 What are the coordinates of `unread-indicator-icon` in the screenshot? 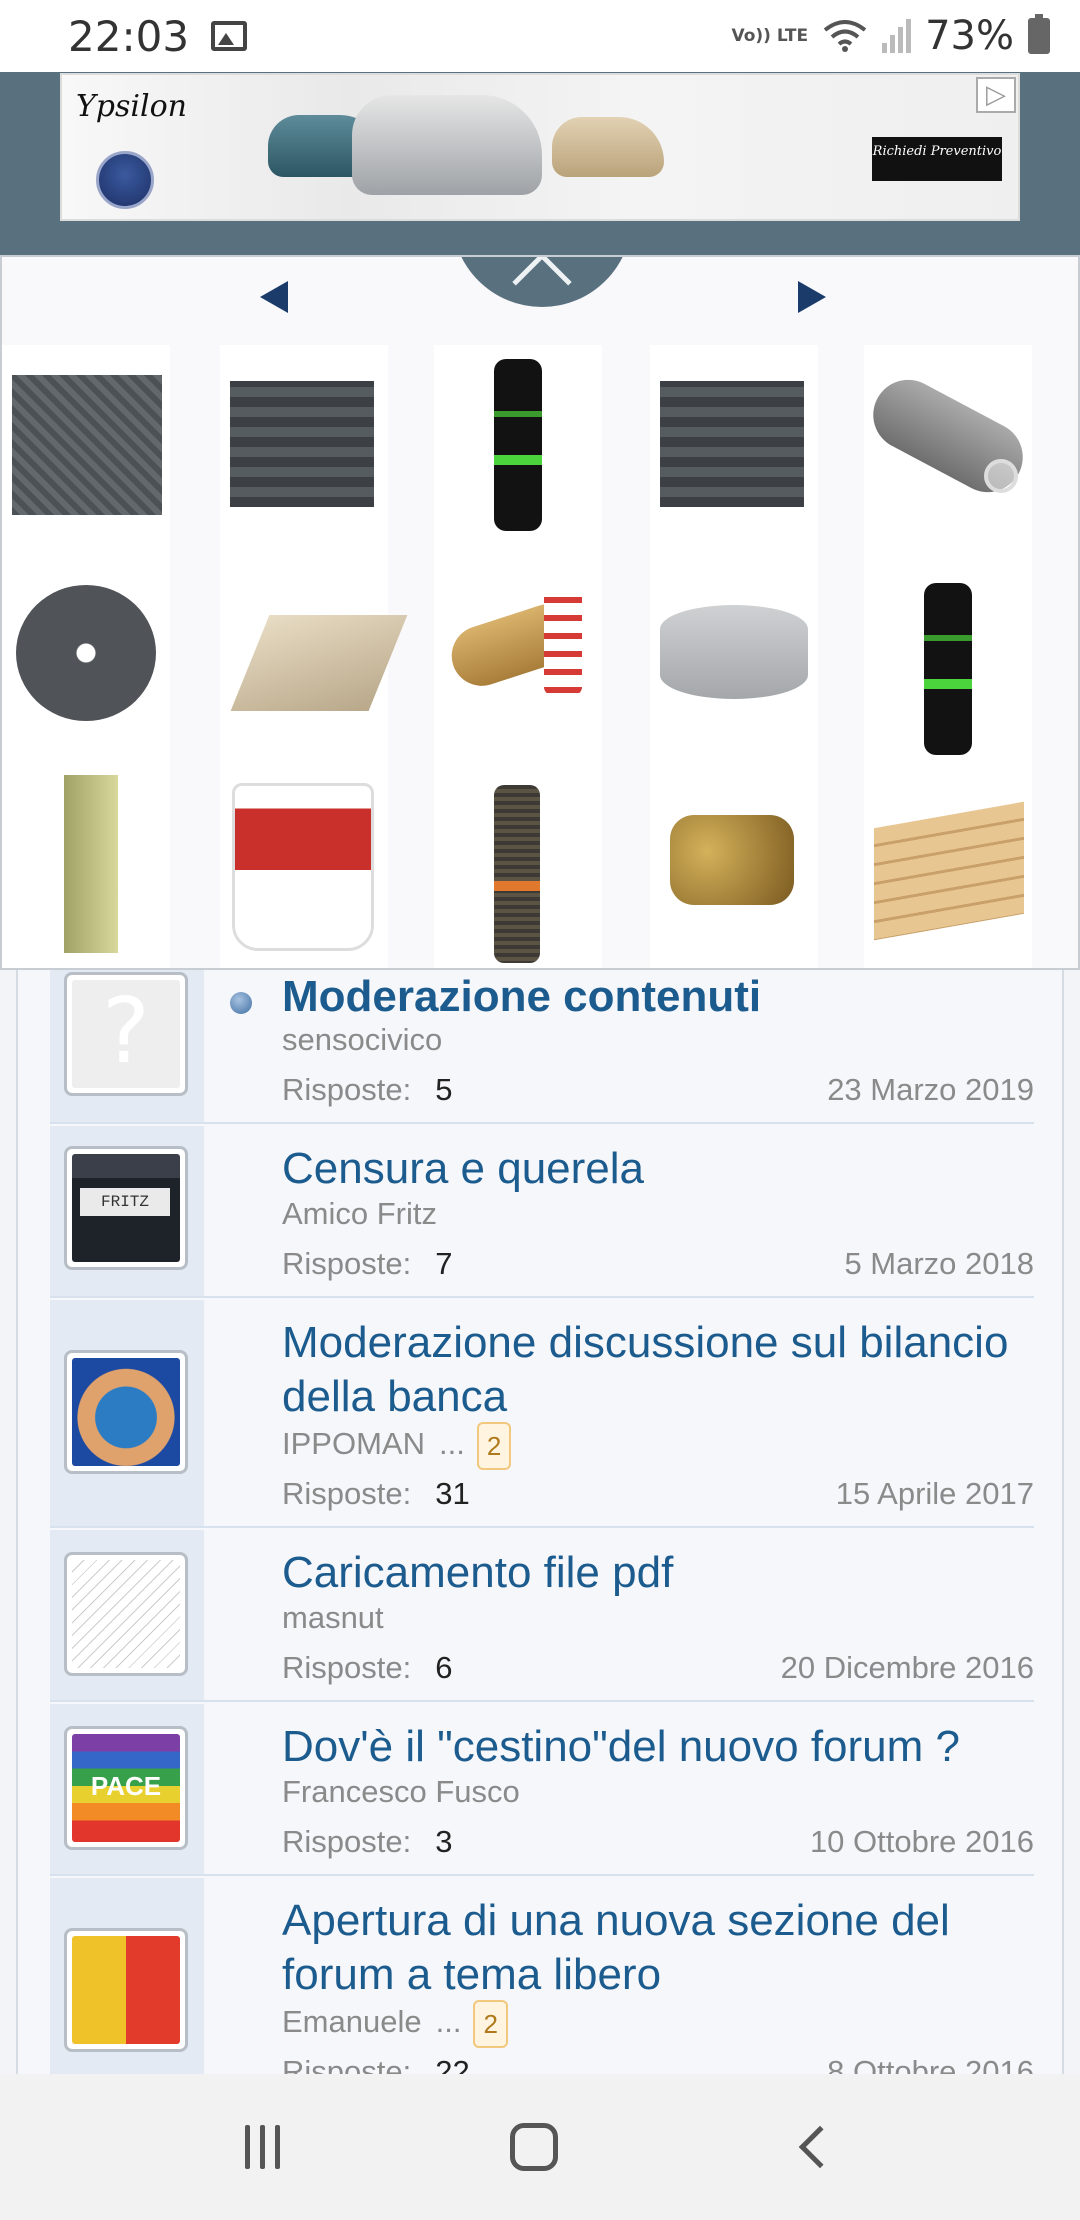 It's located at (241, 1003).